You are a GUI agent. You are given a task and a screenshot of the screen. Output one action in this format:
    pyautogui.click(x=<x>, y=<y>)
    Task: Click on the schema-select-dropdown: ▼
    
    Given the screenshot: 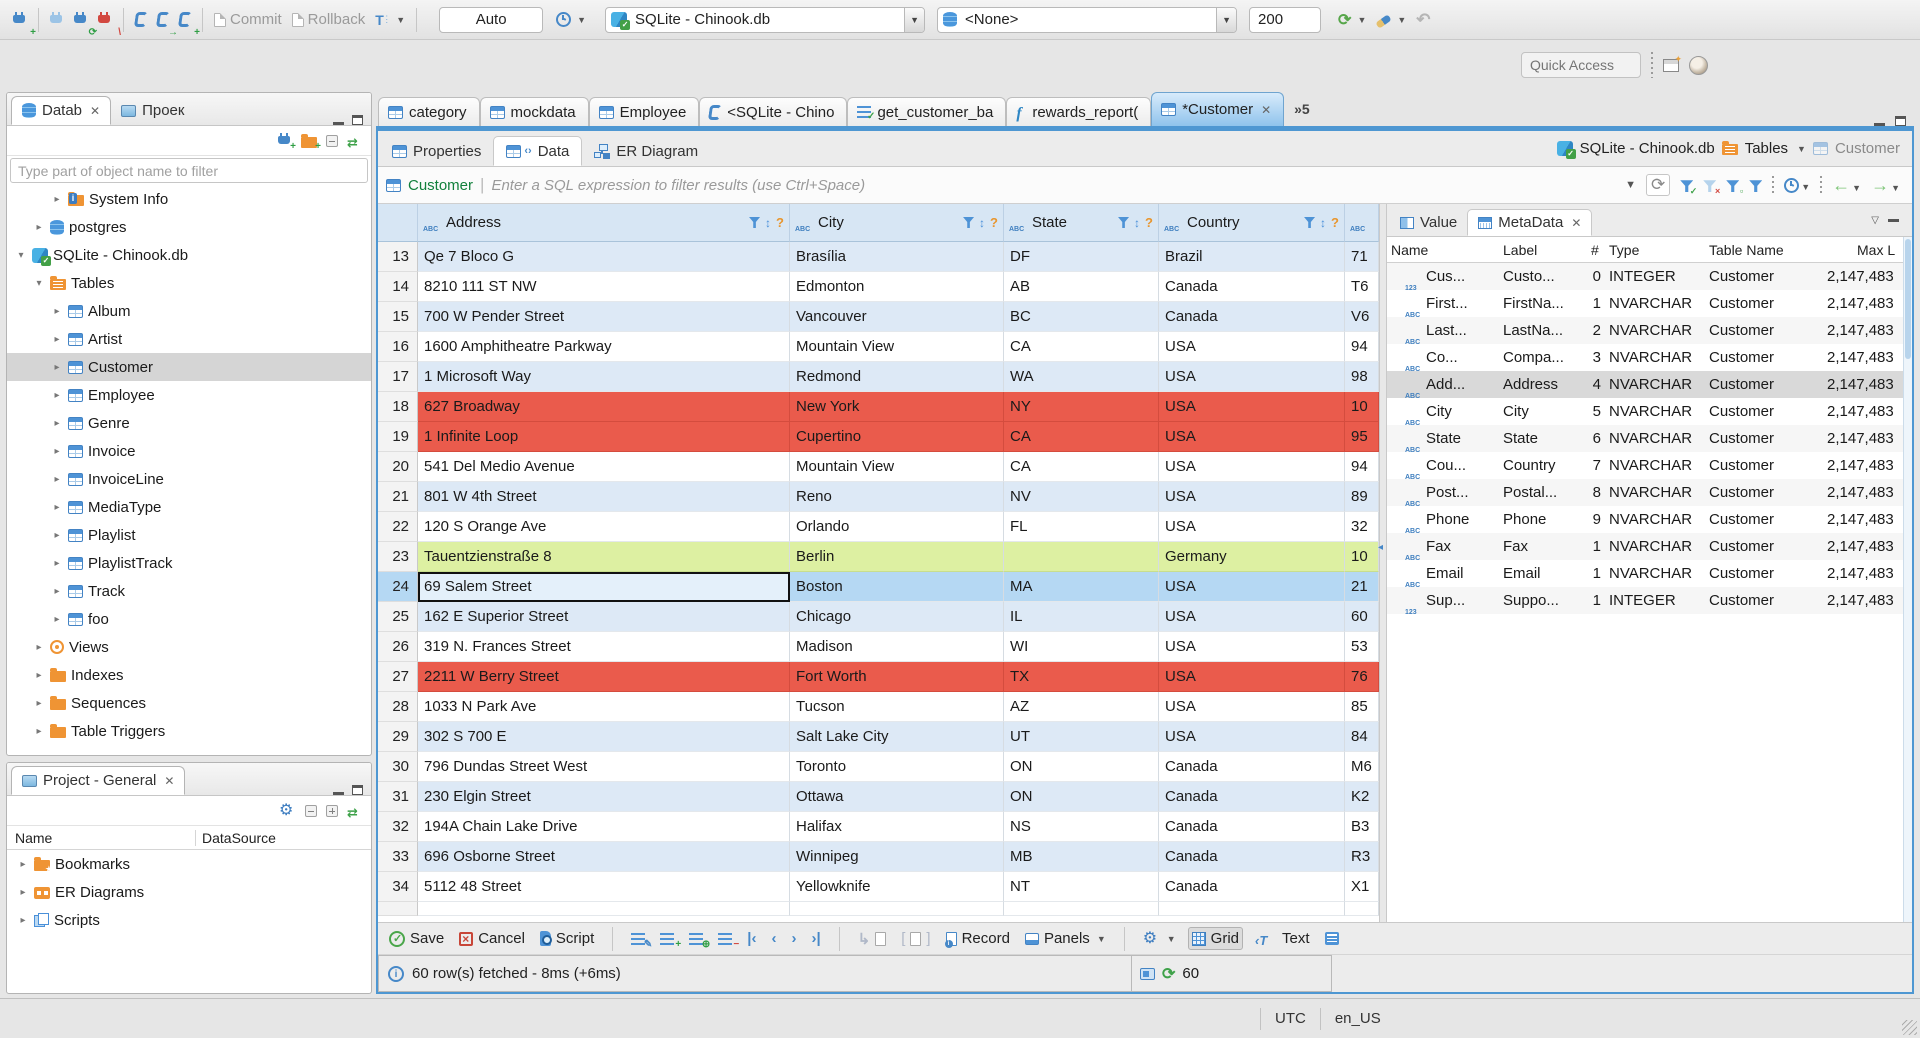 What is the action you would take?
    pyautogui.click(x=1226, y=19)
    